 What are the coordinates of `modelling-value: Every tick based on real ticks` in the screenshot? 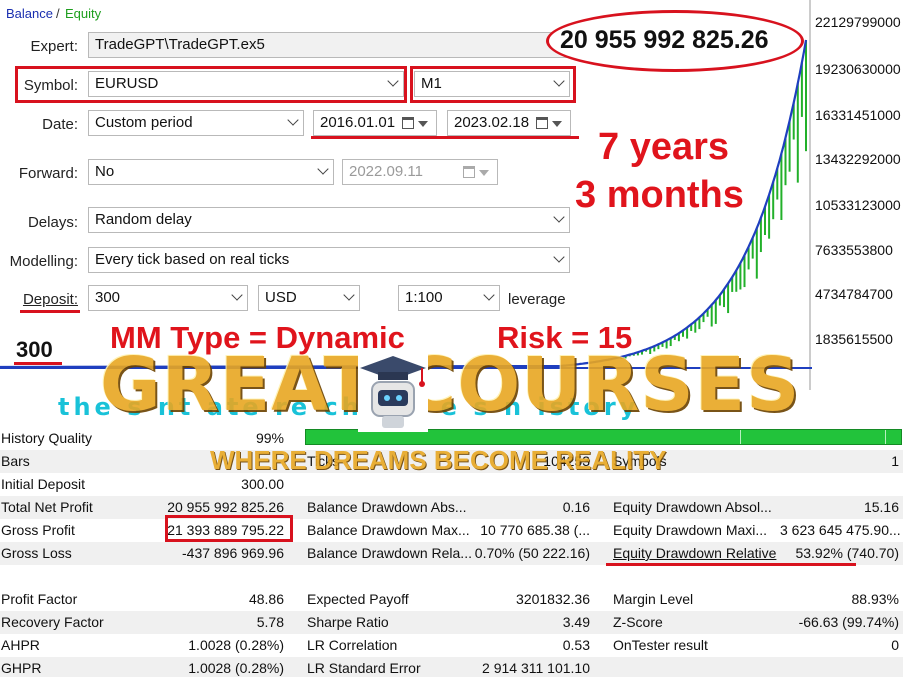 It's located at (192, 259).